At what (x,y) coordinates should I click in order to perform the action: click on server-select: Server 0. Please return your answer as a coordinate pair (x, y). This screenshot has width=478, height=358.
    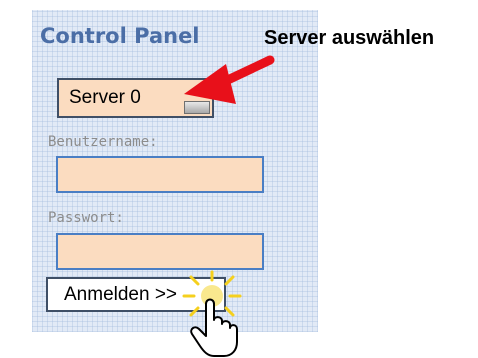
    Looking at the image, I should click on (135, 98).